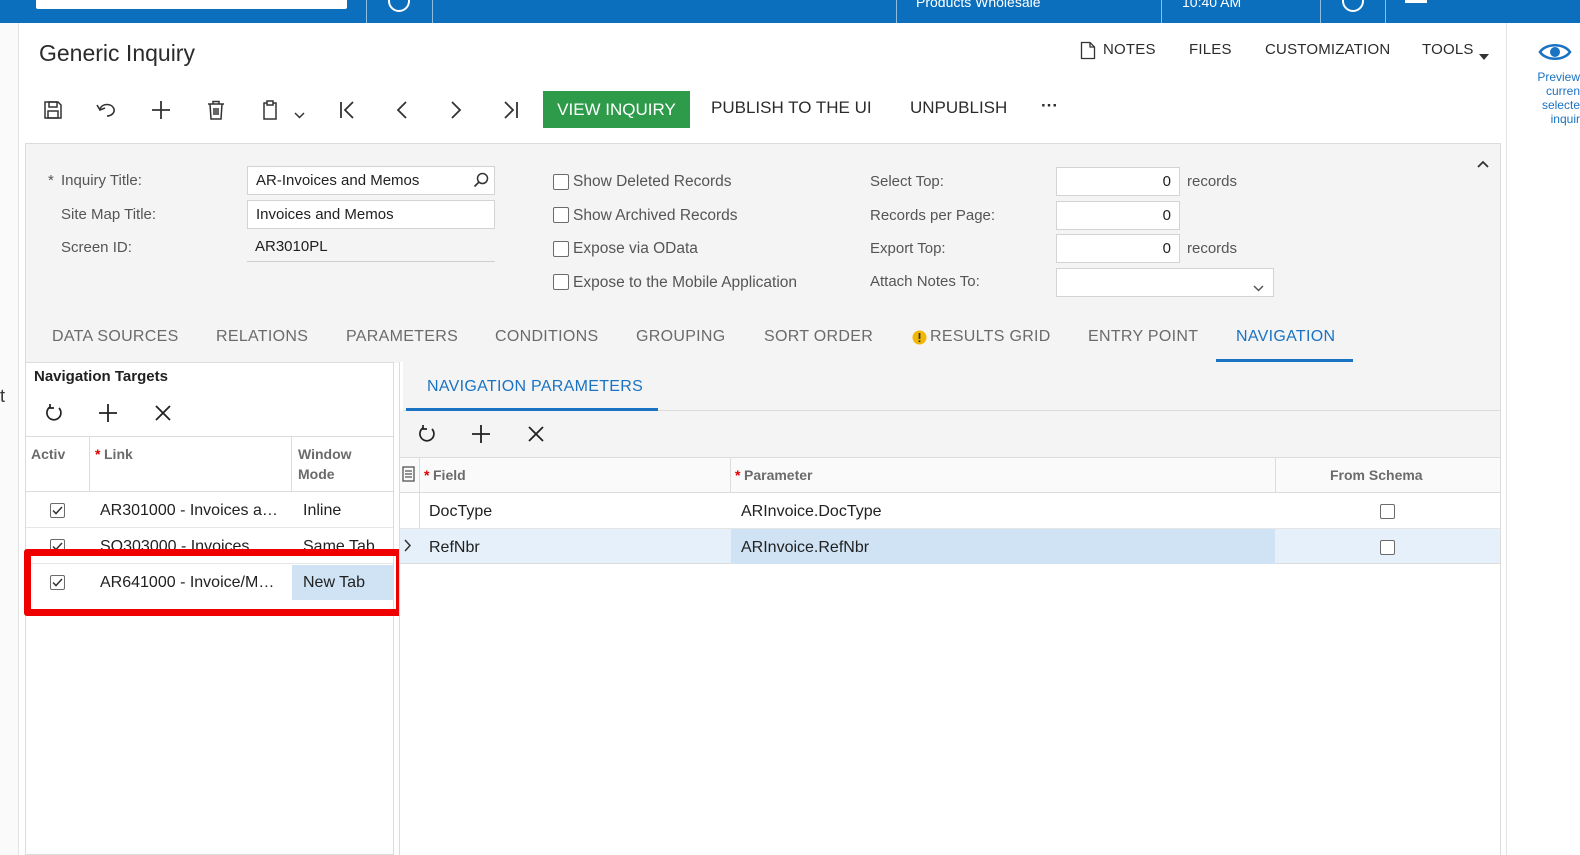 The image size is (1580, 855). What do you see at coordinates (1143, 337) in the screenshot?
I see `tab-entry-point: ENTRY POINT` at bounding box center [1143, 337].